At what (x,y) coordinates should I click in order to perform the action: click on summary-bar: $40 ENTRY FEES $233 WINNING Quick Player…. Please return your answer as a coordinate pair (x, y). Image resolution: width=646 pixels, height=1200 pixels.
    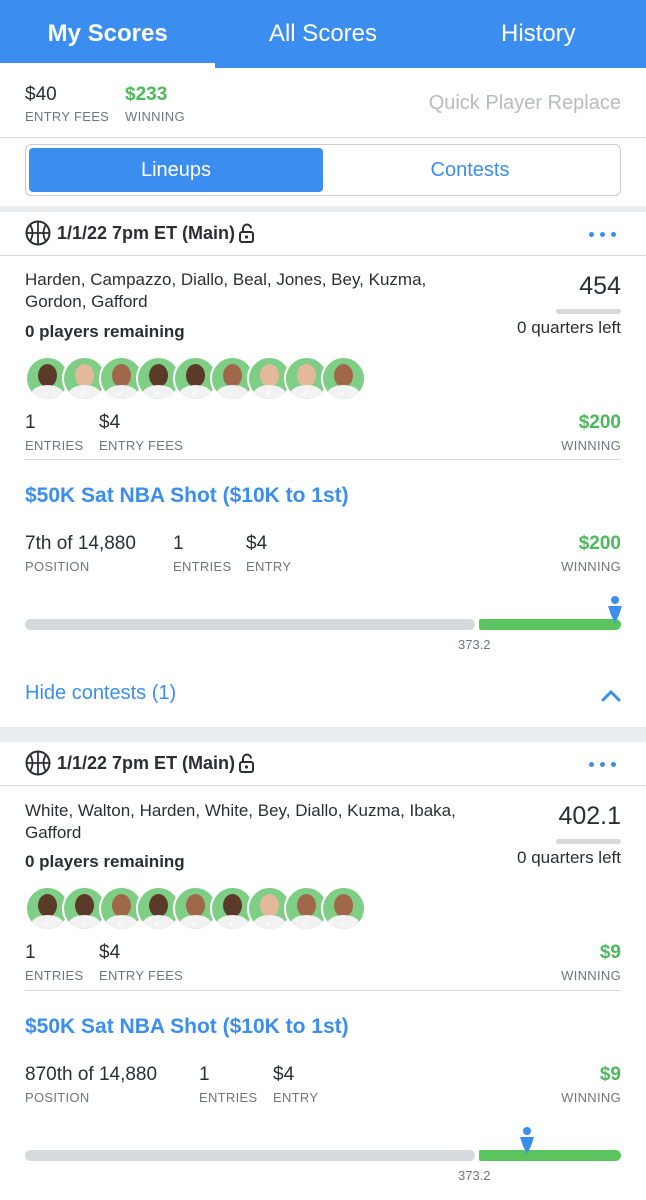
    Looking at the image, I should click on (323, 103).